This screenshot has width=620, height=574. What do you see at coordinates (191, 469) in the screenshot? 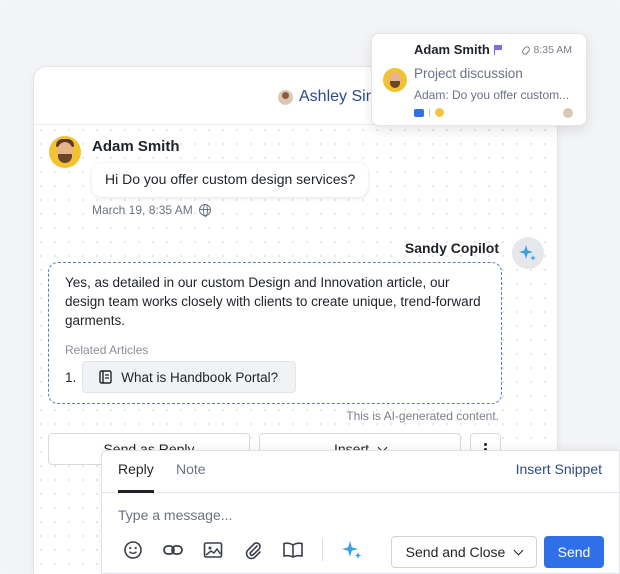
I see `tab-note: Note` at bounding box center [191, 469].